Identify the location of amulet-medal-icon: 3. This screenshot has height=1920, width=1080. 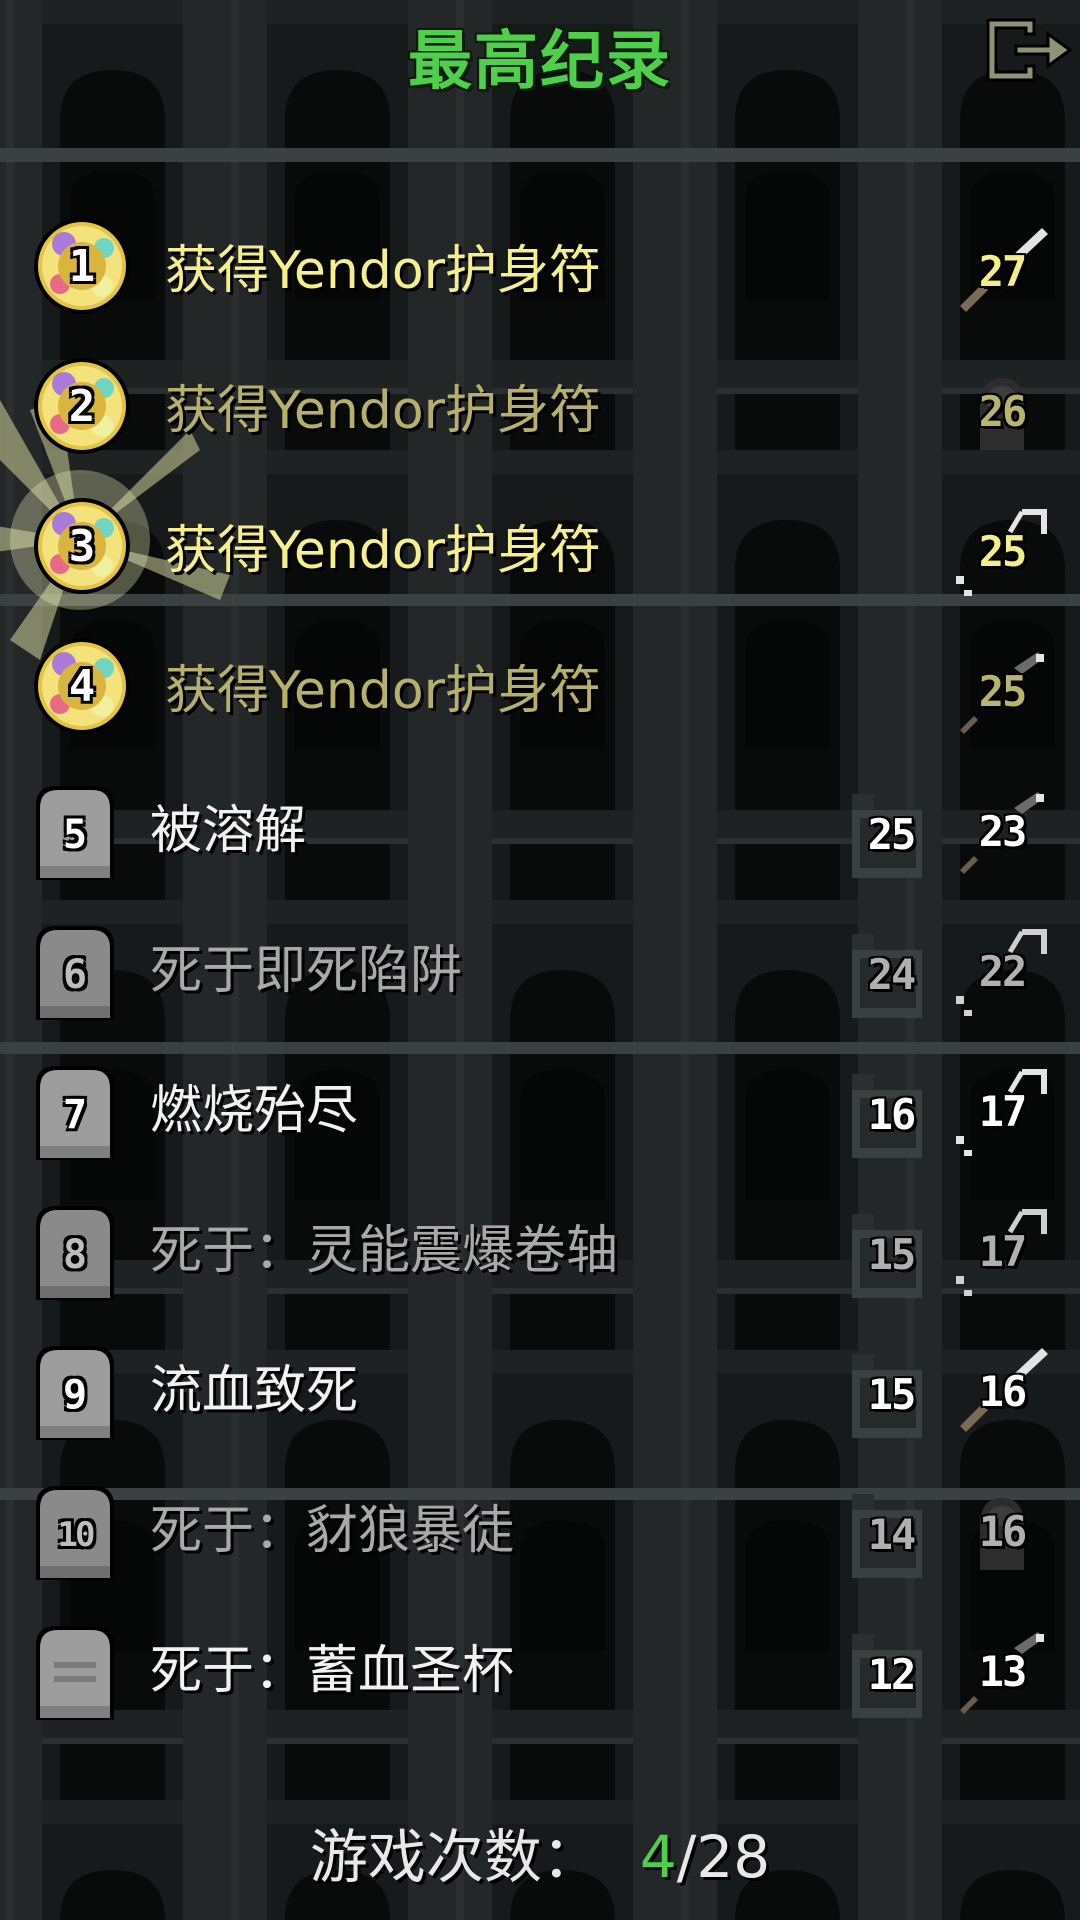
(82, 546).